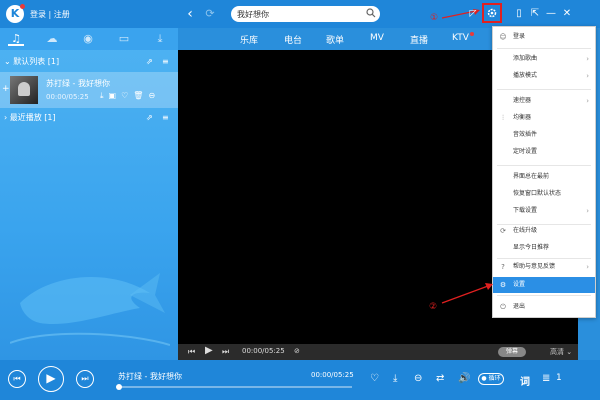 The width and height of the screenshot is (600, 400). I want to click on gear-icon, so click(492, 13).